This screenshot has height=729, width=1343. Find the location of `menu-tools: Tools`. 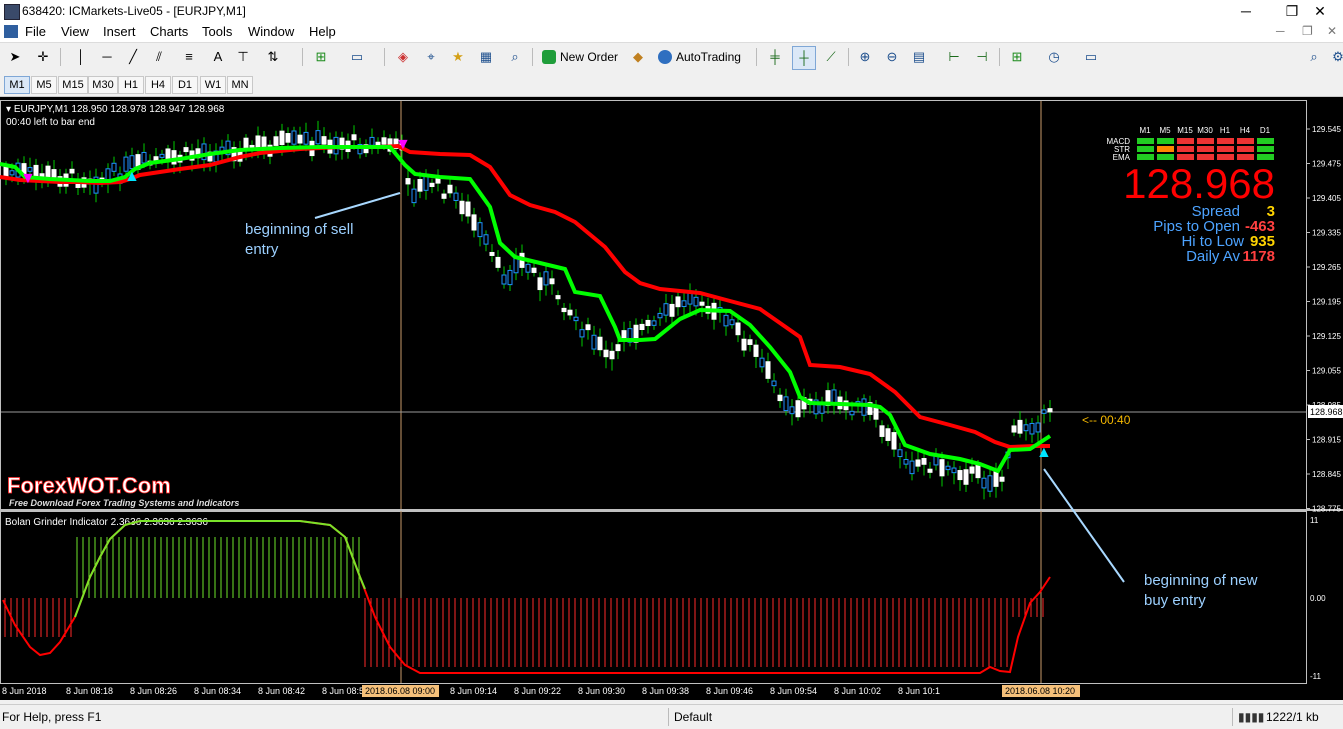

menu-tools: Tools is located at coordinates (217, 31).